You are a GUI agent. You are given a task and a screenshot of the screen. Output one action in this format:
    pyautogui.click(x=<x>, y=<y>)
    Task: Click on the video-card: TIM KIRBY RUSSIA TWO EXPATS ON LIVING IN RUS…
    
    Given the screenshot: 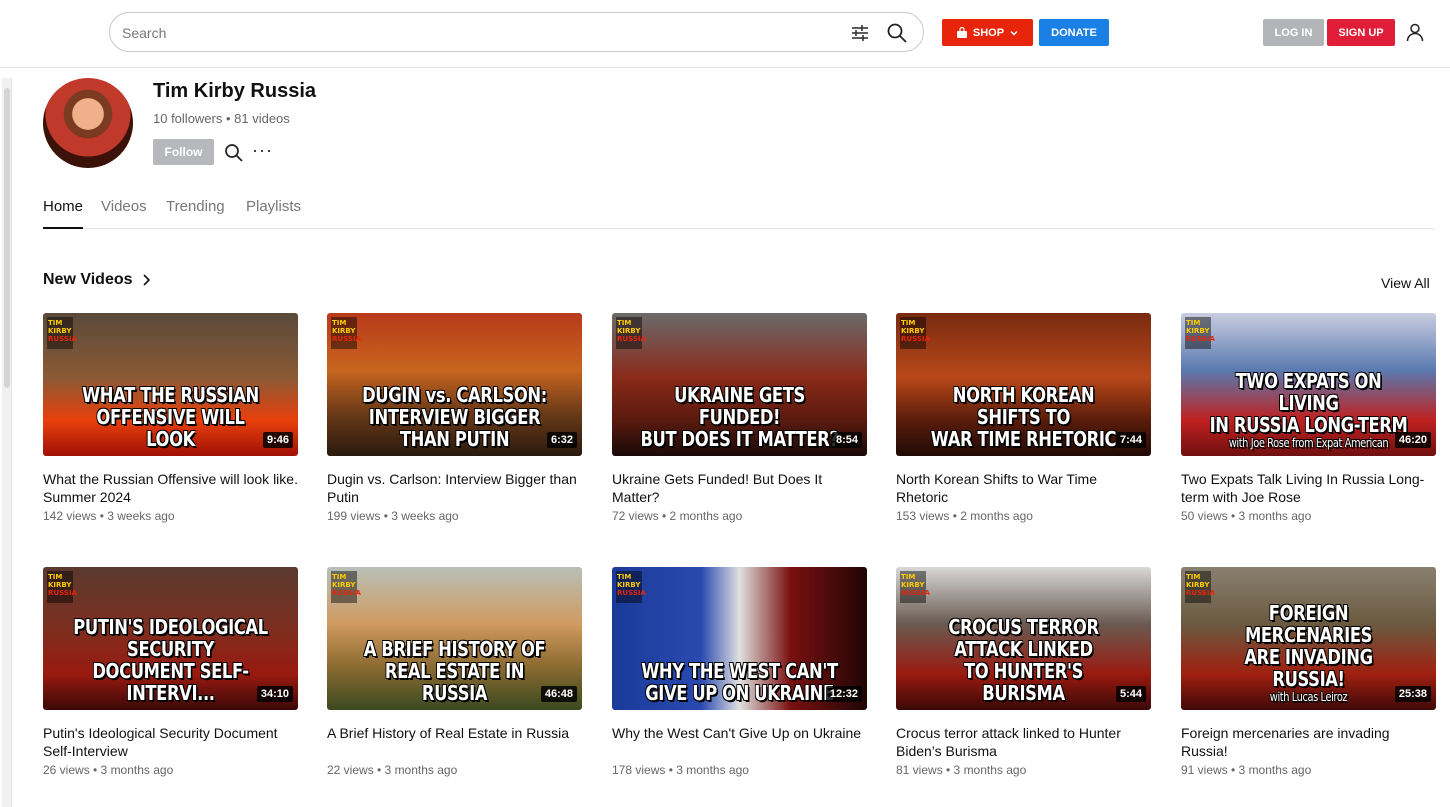 What is the action you would take?
    pyautogui.click(x=1308, y=418)
    